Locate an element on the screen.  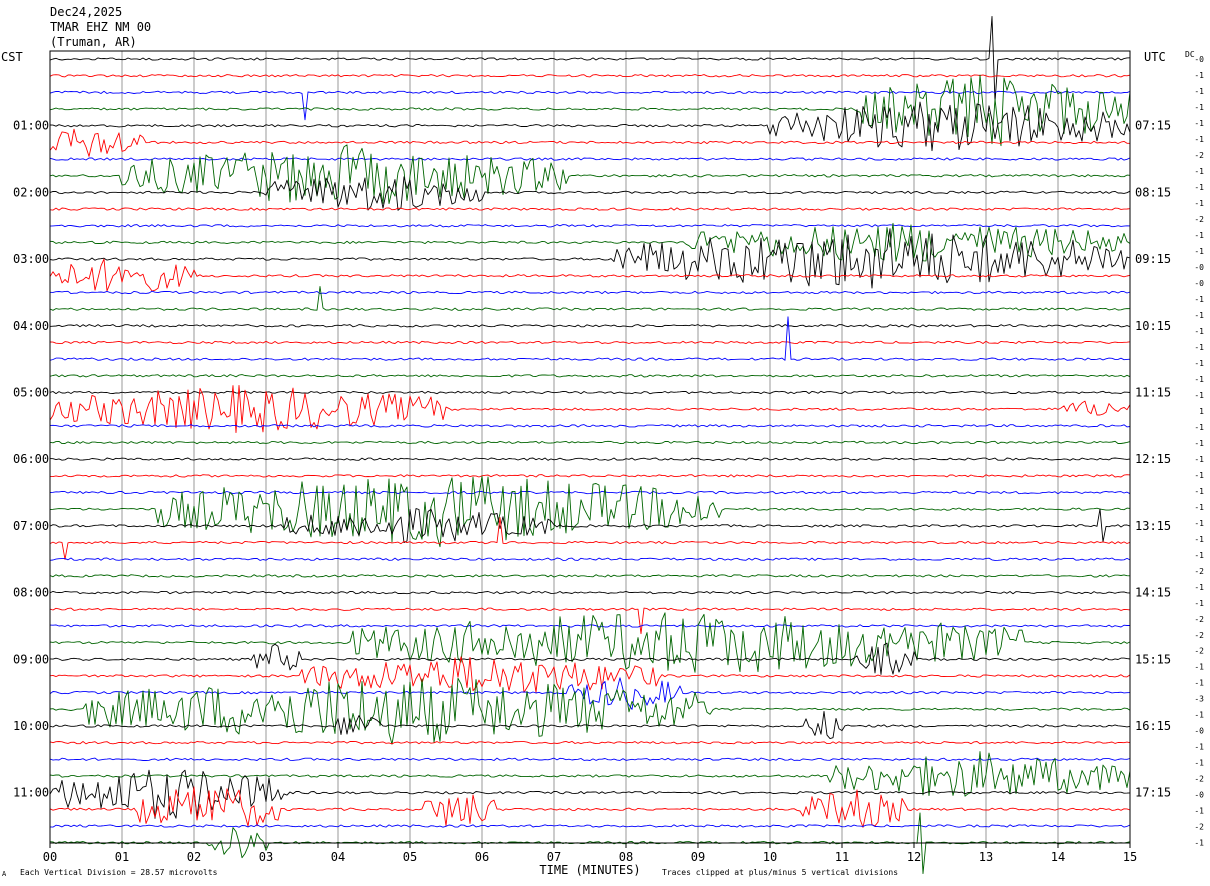
left-hour-label: 02:00 is located at coordinates (31, 192).